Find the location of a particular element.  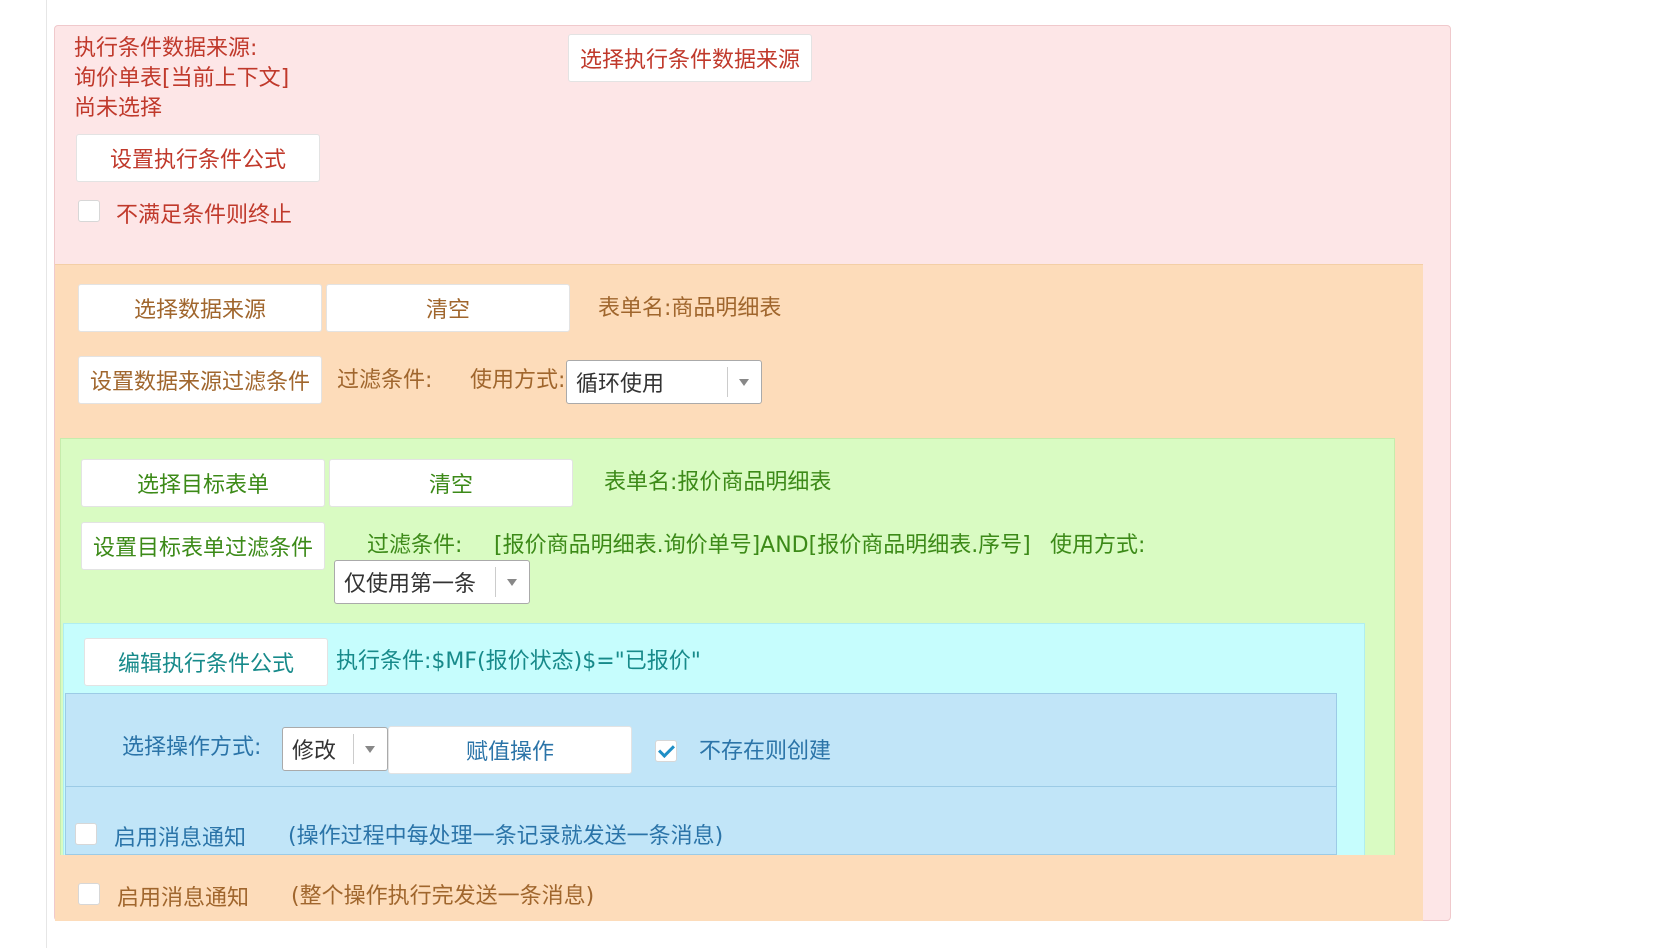

set-exec-formula-button: 设置执行条件公式 is located at coordinates (198, 158).